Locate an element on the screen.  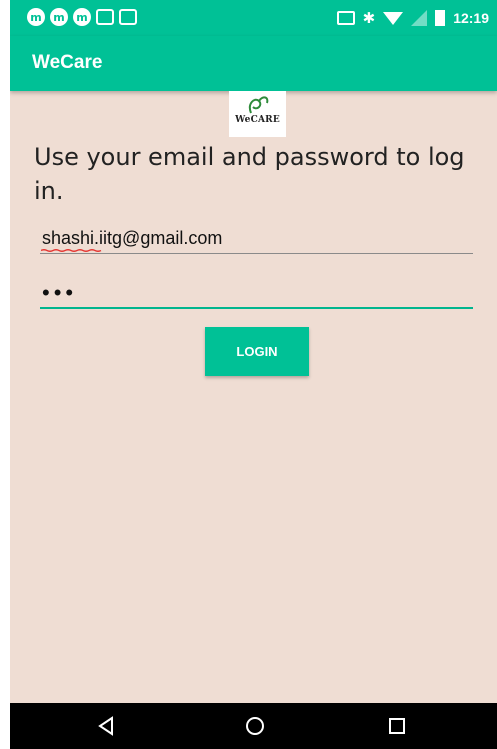
logo-text: WeCARE is located at coordinates (257, 120).